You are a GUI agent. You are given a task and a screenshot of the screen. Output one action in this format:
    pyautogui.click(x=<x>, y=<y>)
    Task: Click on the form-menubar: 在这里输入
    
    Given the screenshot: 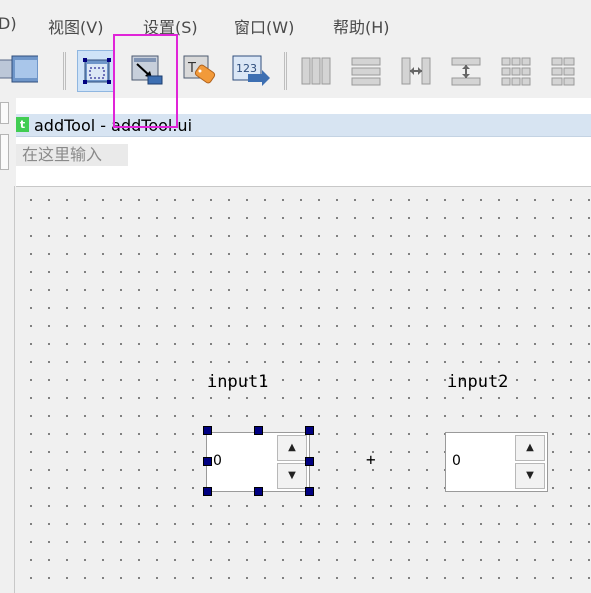 What is the action you would take?
    pyautogui.click(x=303, y=161)
    